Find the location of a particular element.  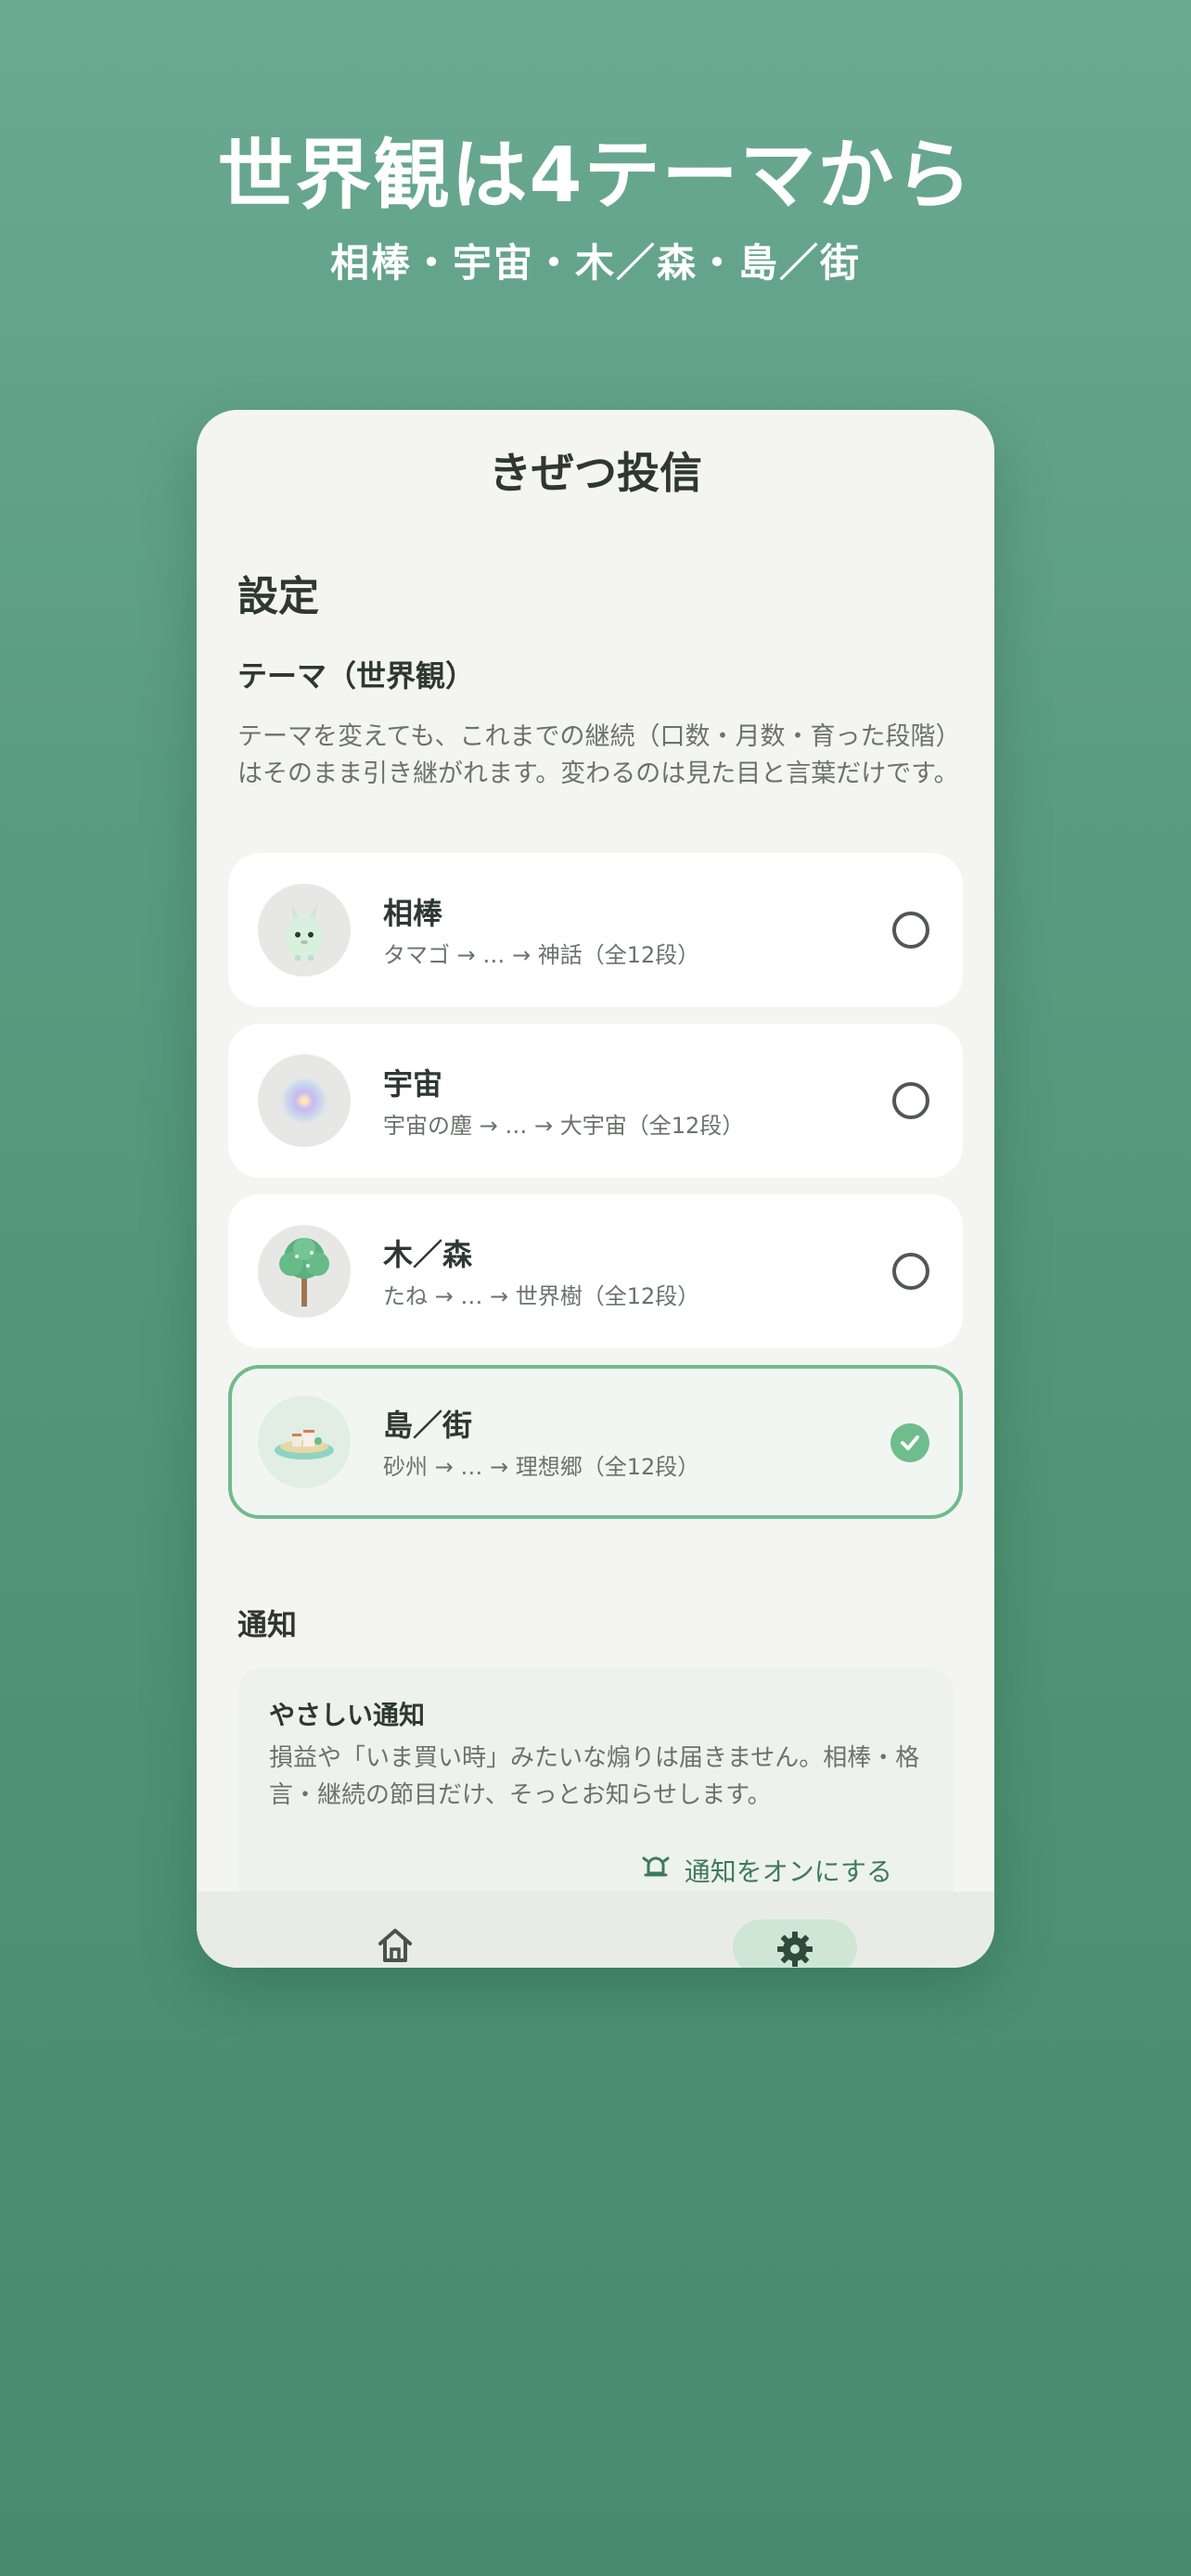

gear-icon is located at coordinates (795, 1949).